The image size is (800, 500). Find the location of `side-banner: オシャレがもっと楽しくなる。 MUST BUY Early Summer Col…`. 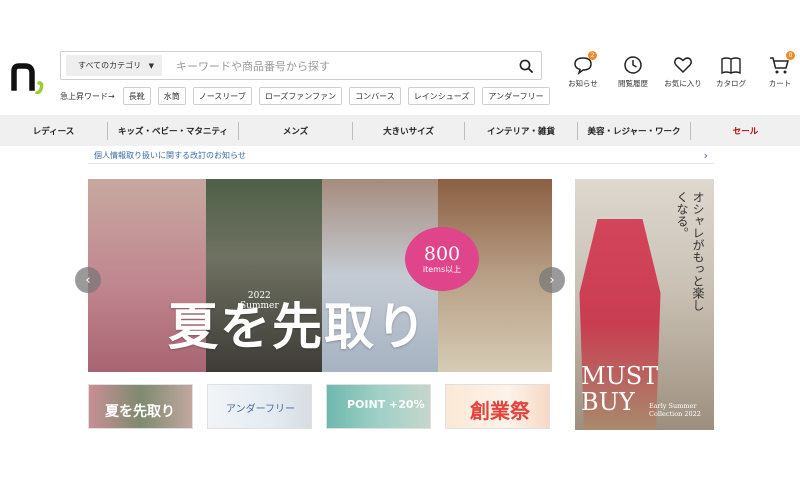

side-banner: オシャレがもっと楽しくなる。 MUST BUY Early Summer Col… is located at coordinates (644, 304).